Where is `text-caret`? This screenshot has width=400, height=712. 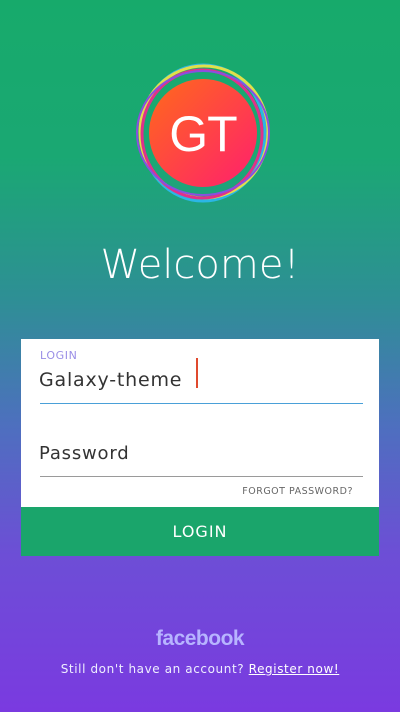
text-caret is located at coordinates (197, 373).